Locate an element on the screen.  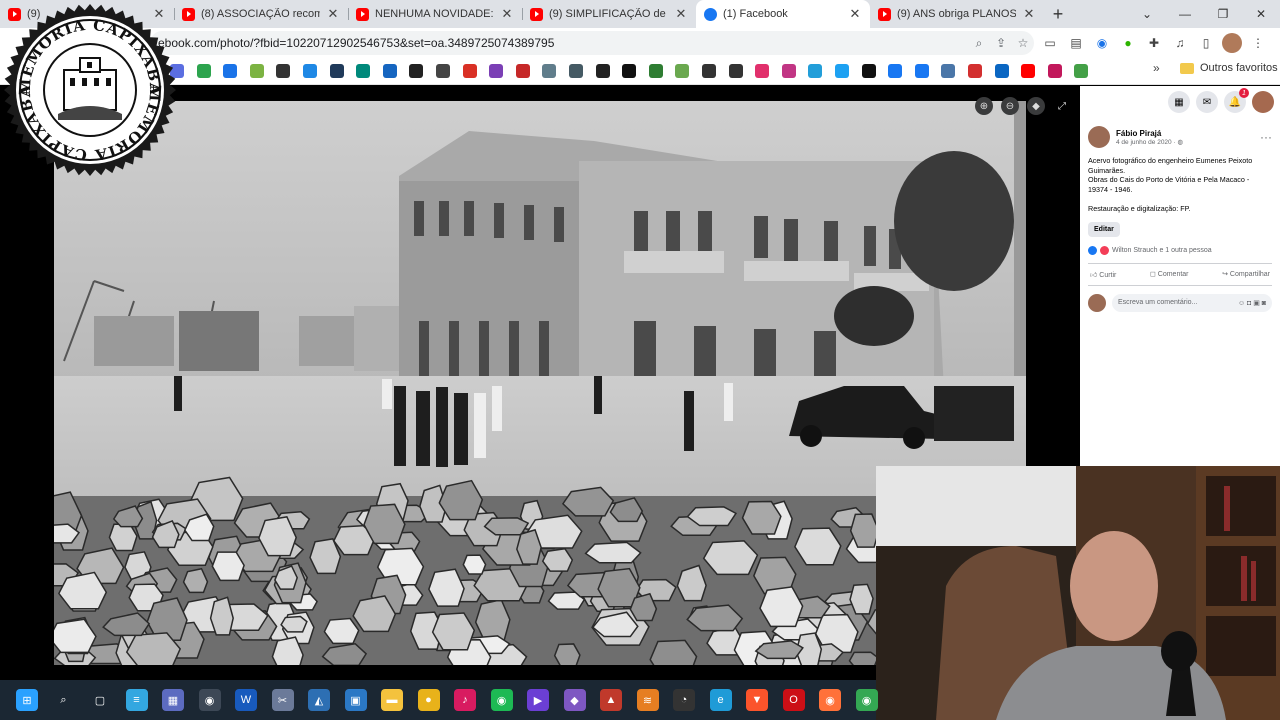
author-avatar is located at coordinates (1099, 137).